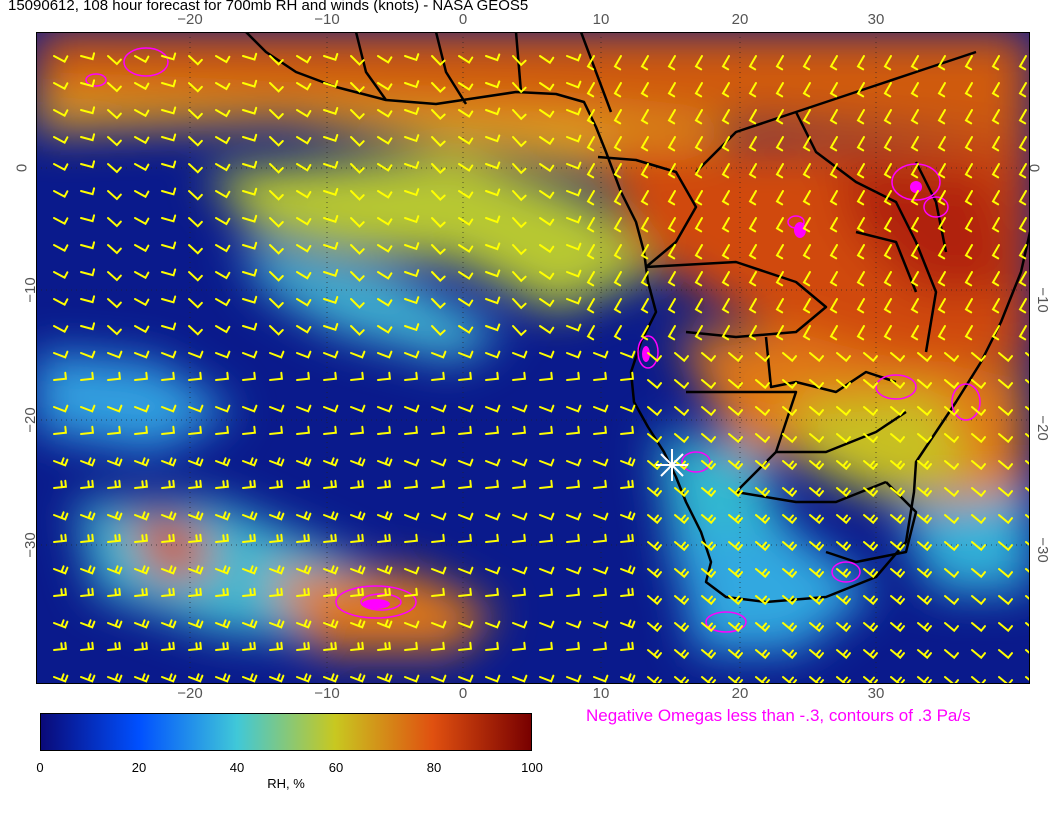  I want to click on colorbar-title: RH, %, so click(286, 783).